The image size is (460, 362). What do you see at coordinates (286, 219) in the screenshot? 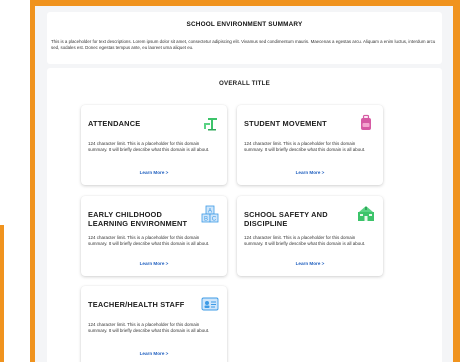
I see `card-title: SCHOOL SAFETY AND DISCIPLINE` at bounding box center [286, 219].